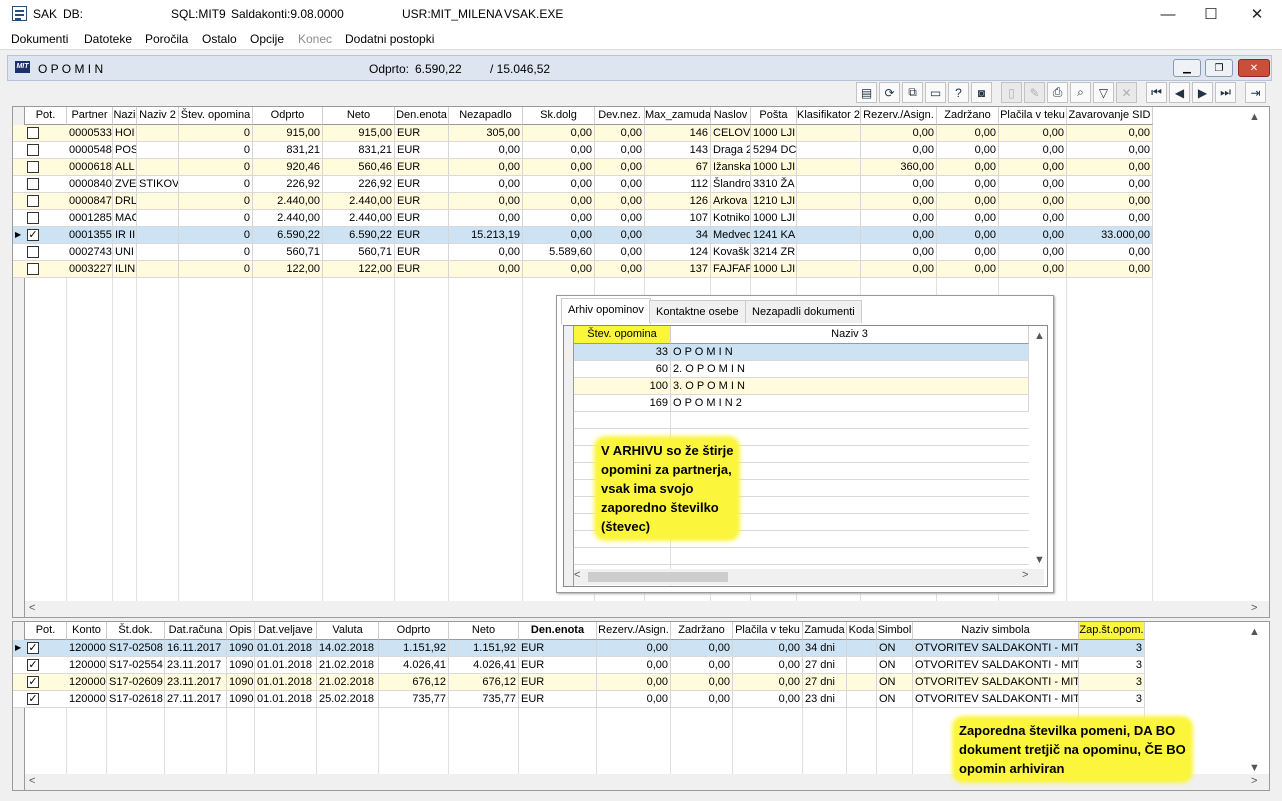 This screenshot has width=1282, height=801. Describe the element at coordinates (1219, 68) in the screenshot. I see `child-restore-button: ❐` at that location.